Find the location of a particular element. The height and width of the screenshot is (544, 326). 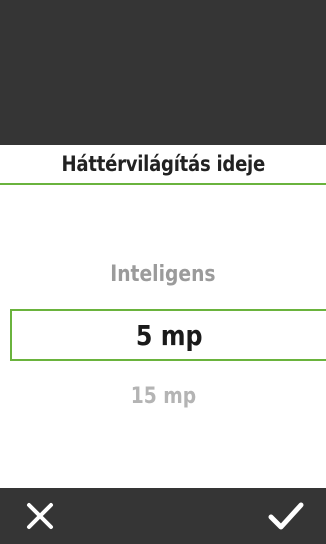

close-icon is located at coordinates (40, 516).